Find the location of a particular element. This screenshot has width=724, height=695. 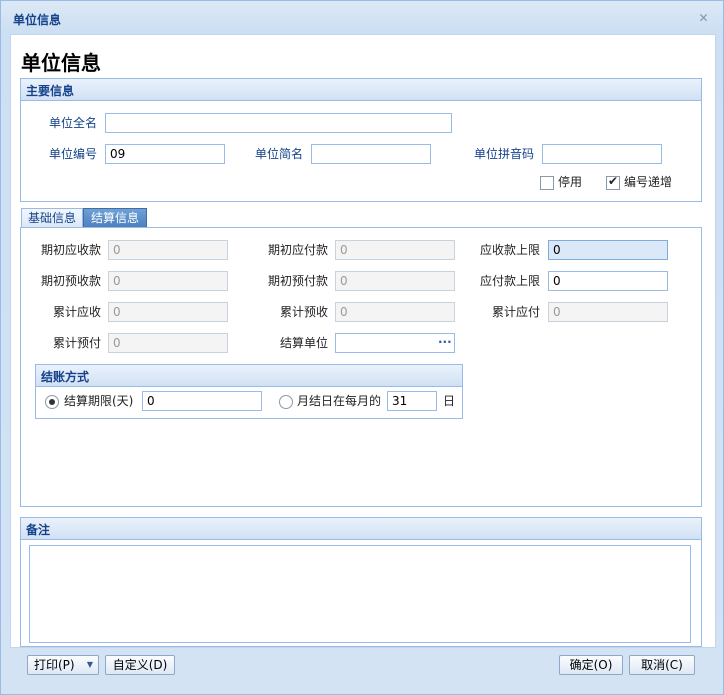

print-button-label: 打印(P) is located at coordinates (54, 665).